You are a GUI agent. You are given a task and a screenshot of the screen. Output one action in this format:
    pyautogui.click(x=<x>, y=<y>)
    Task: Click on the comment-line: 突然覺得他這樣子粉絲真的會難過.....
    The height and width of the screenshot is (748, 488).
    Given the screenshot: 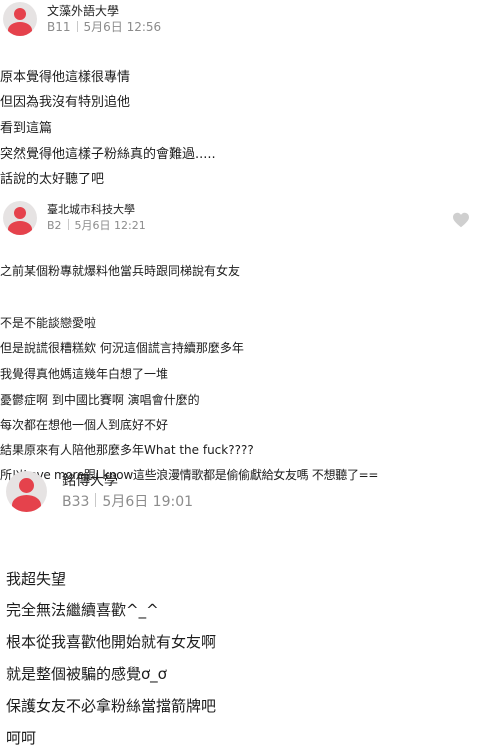 What is the action you would take?
    pyautogui.click(x=108, y=154)
    